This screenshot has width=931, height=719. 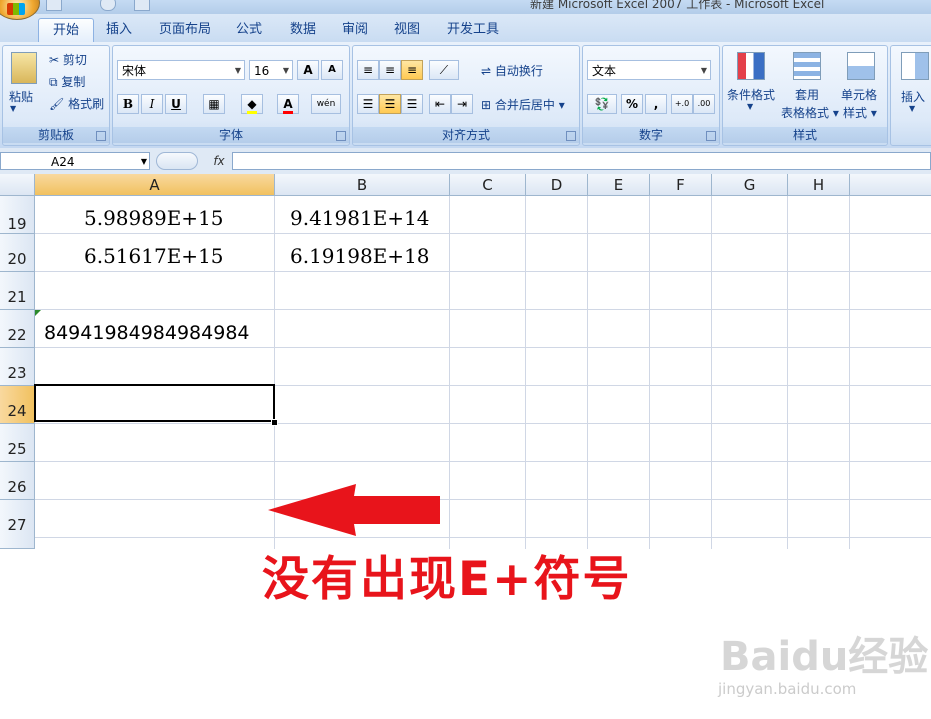 I want to click on tab-insert: 插入, so click(x=119, y=30).